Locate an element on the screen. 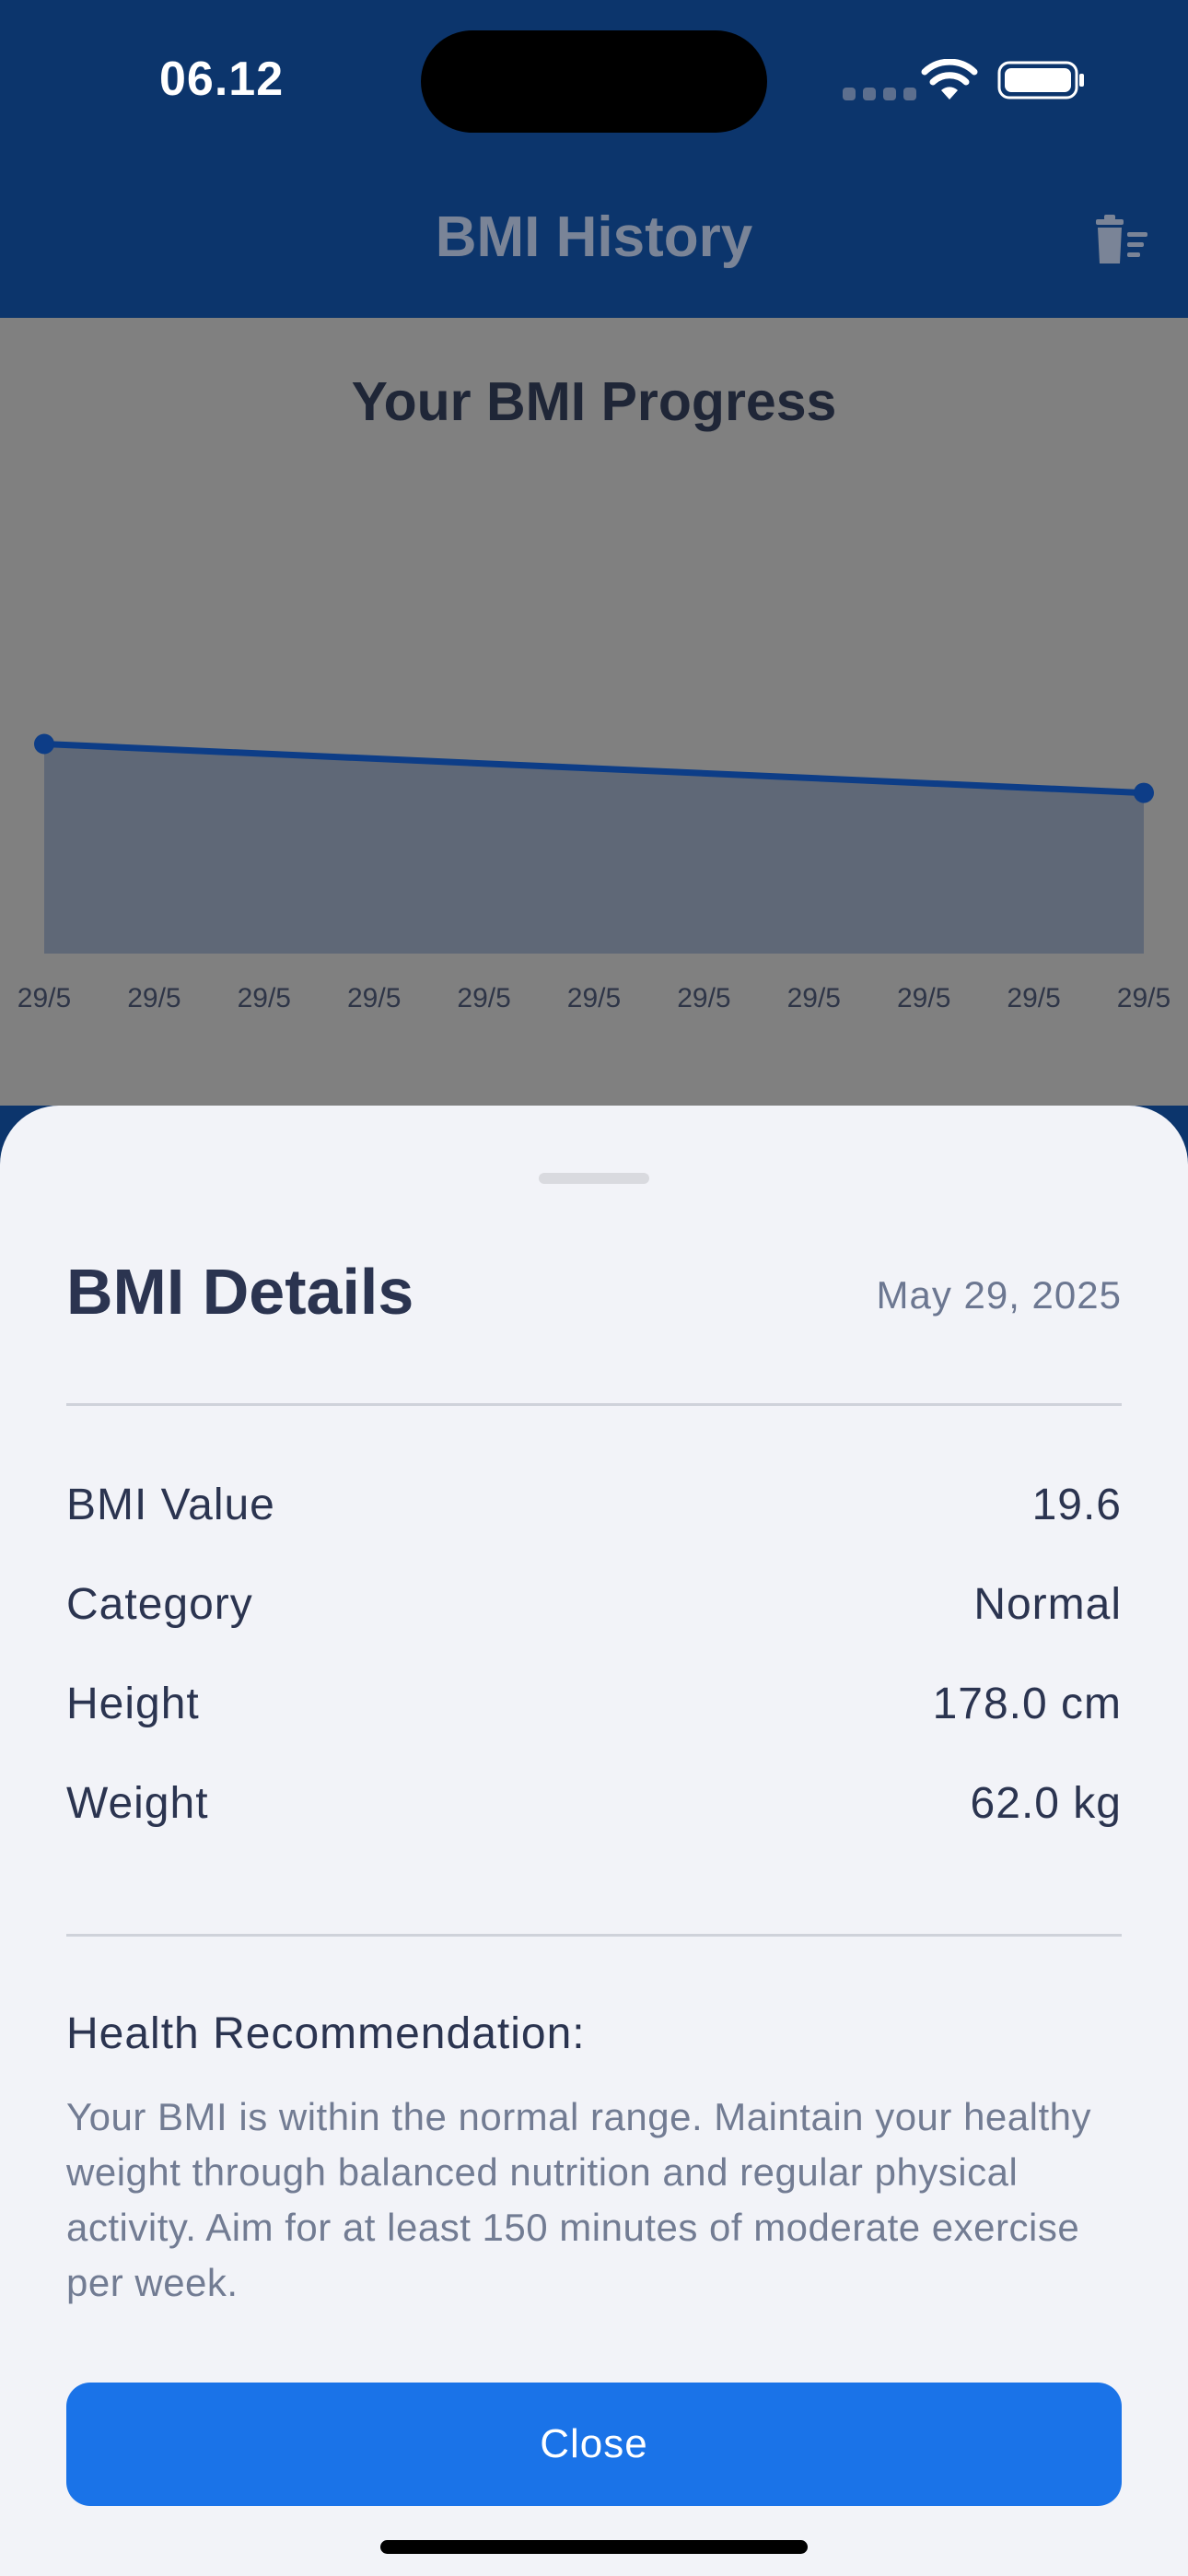  wifi-icon is located at coordinates (949, 79).